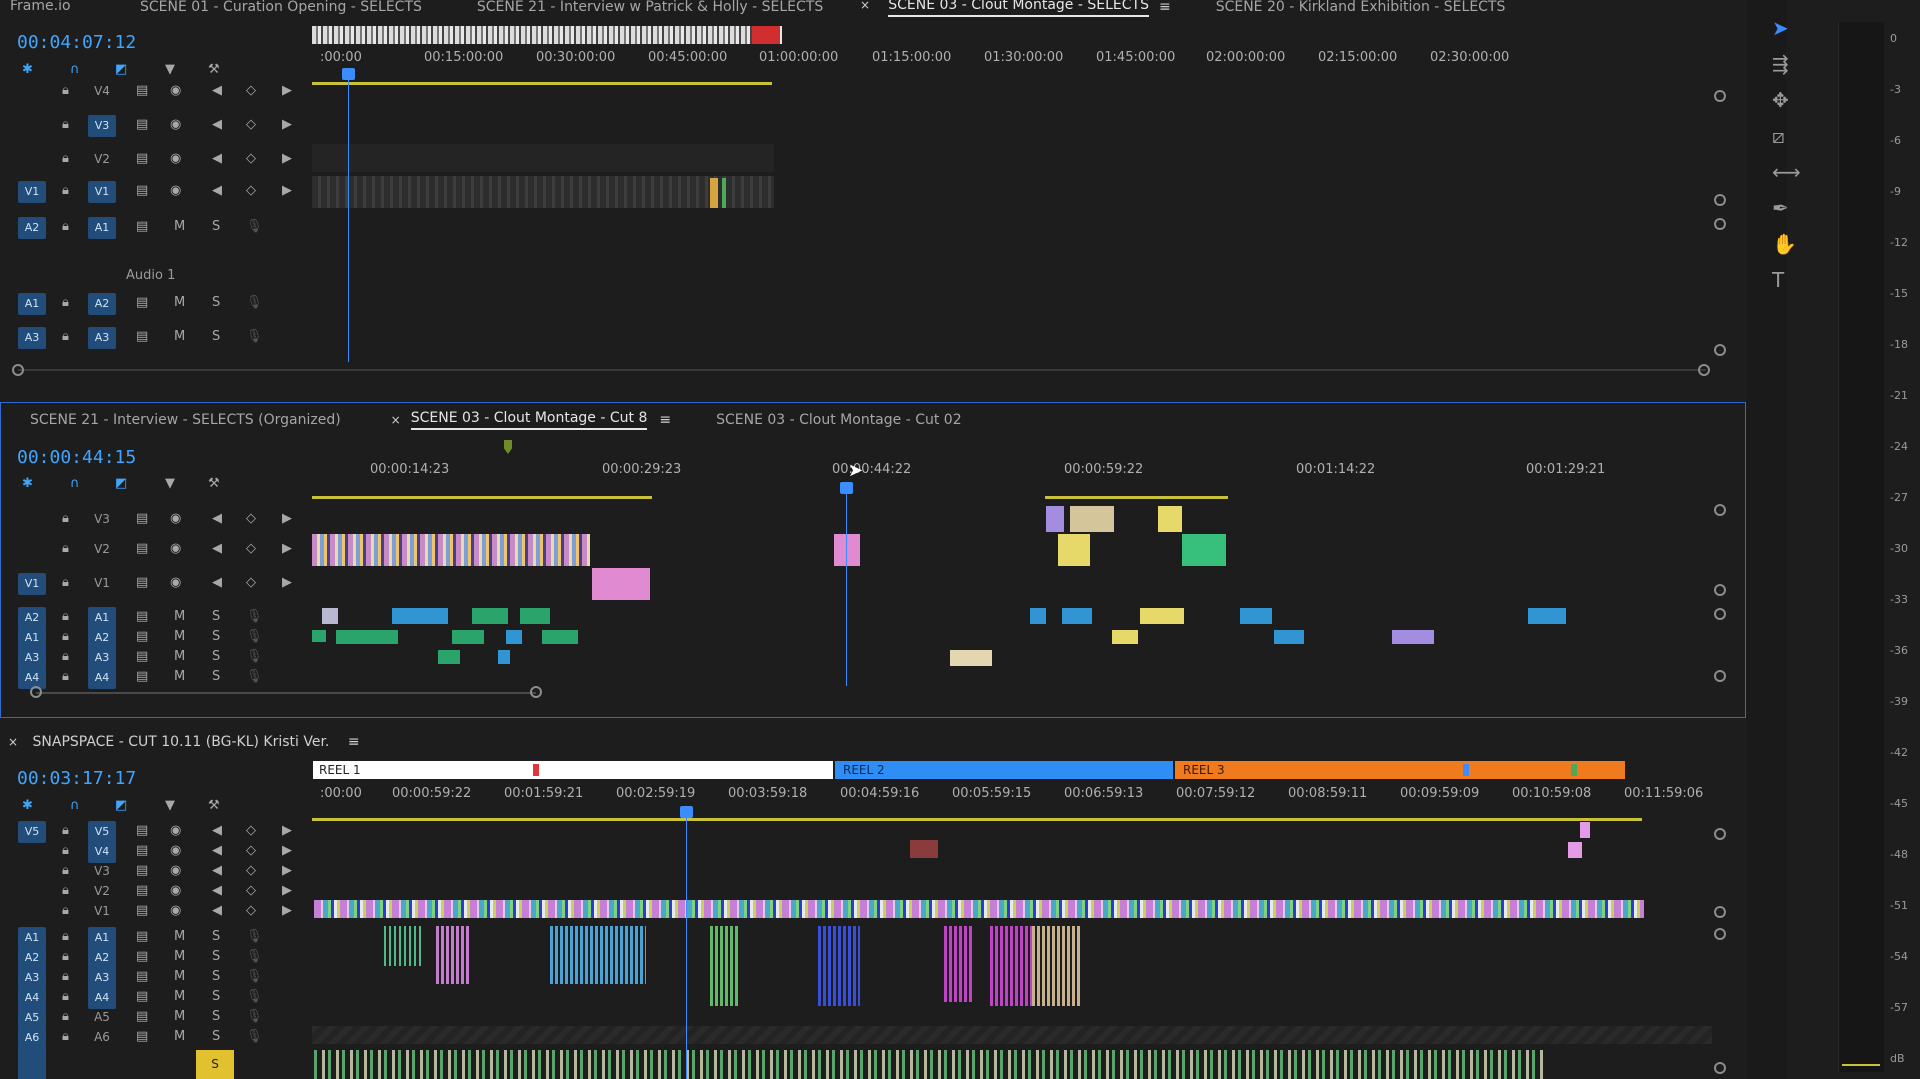  Describe the element at coordinates (18, 370) in the screenshot. I see `scroll-start-handle` at that location.